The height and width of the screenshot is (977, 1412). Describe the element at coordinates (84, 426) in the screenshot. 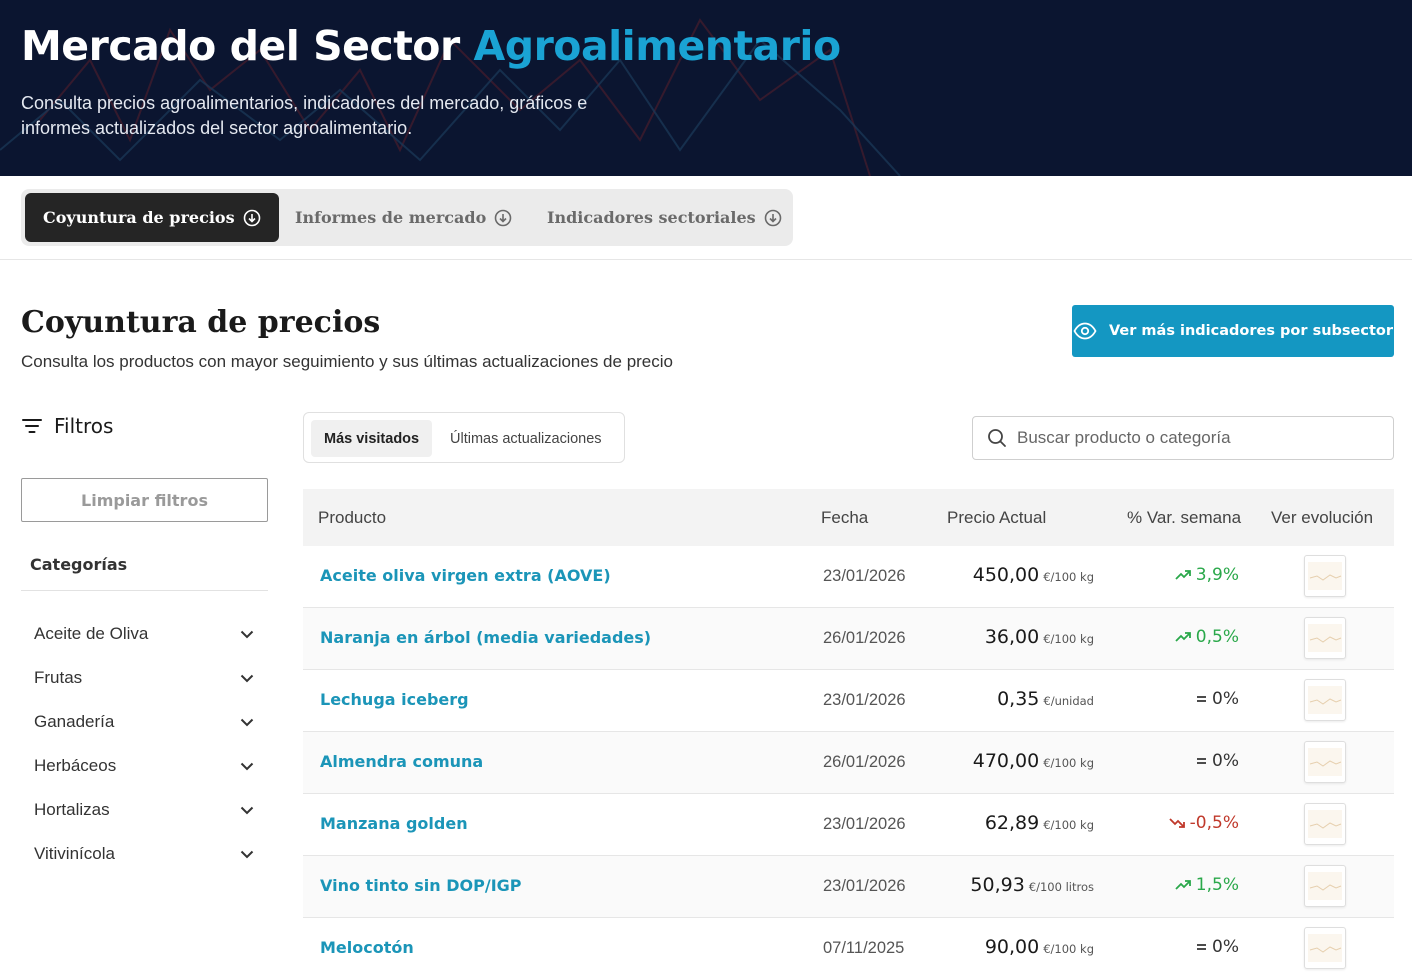

I see `filters-label: Filtros` at that location.